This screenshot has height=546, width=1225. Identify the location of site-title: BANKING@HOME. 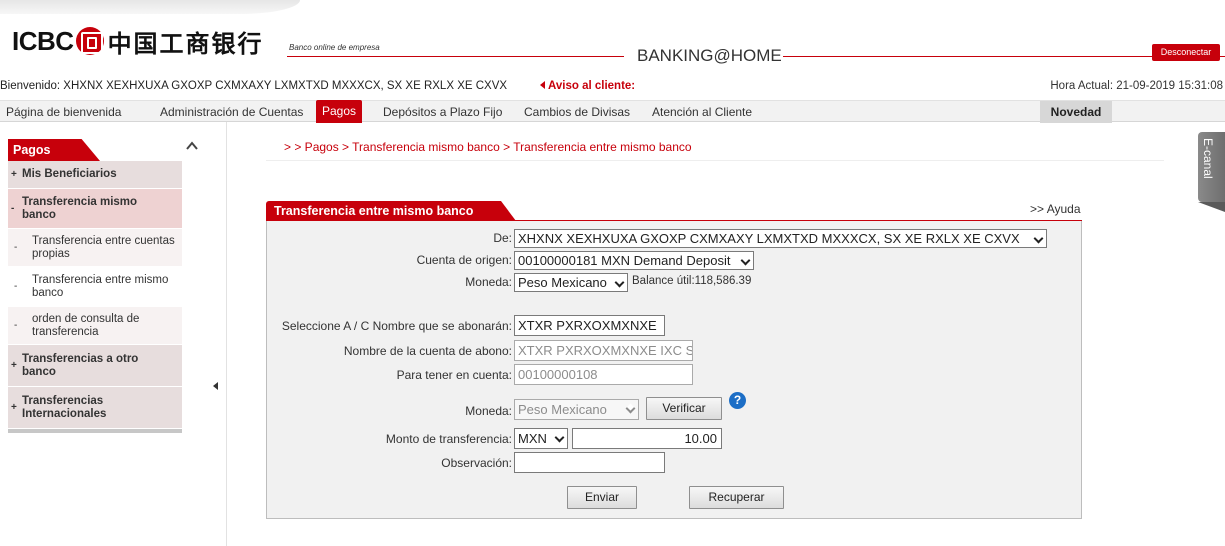
(709, 55).